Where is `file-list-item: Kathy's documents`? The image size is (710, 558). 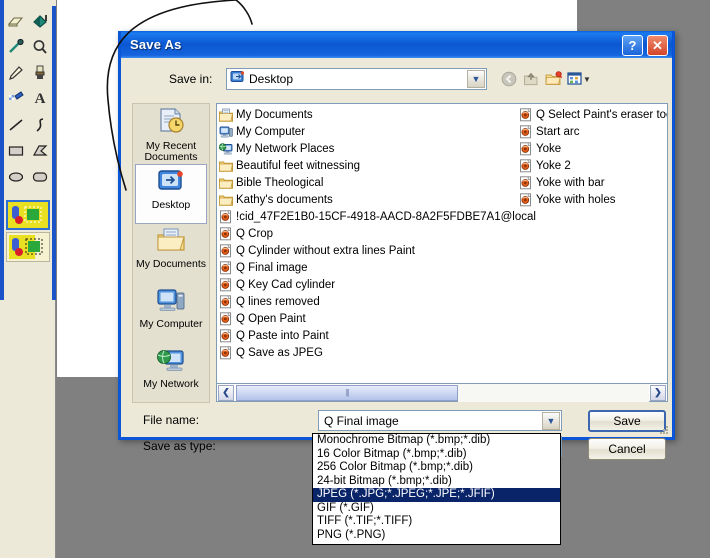
file-list-item: Kathy's documents is located at coordinates (369, 199).